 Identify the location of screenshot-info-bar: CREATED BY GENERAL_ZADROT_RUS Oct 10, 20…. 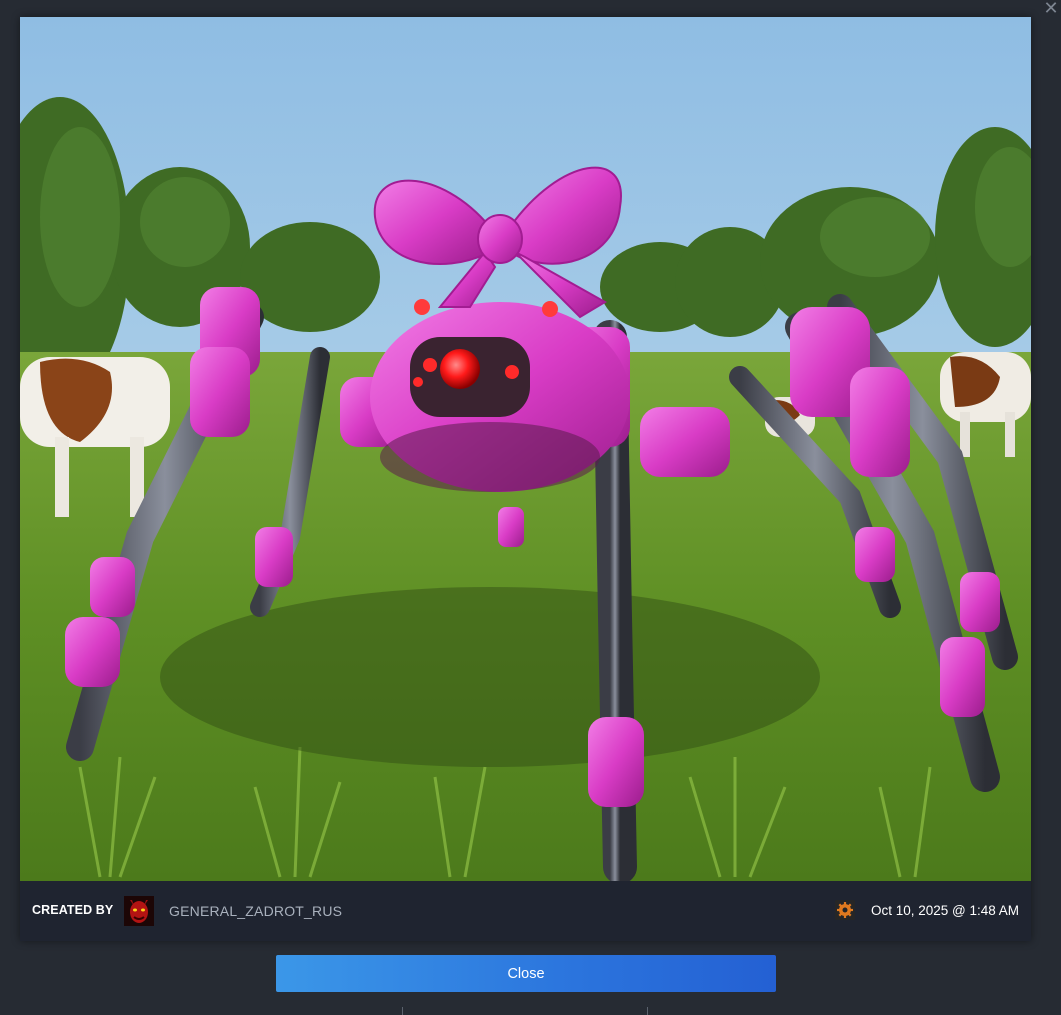
(525, 911).